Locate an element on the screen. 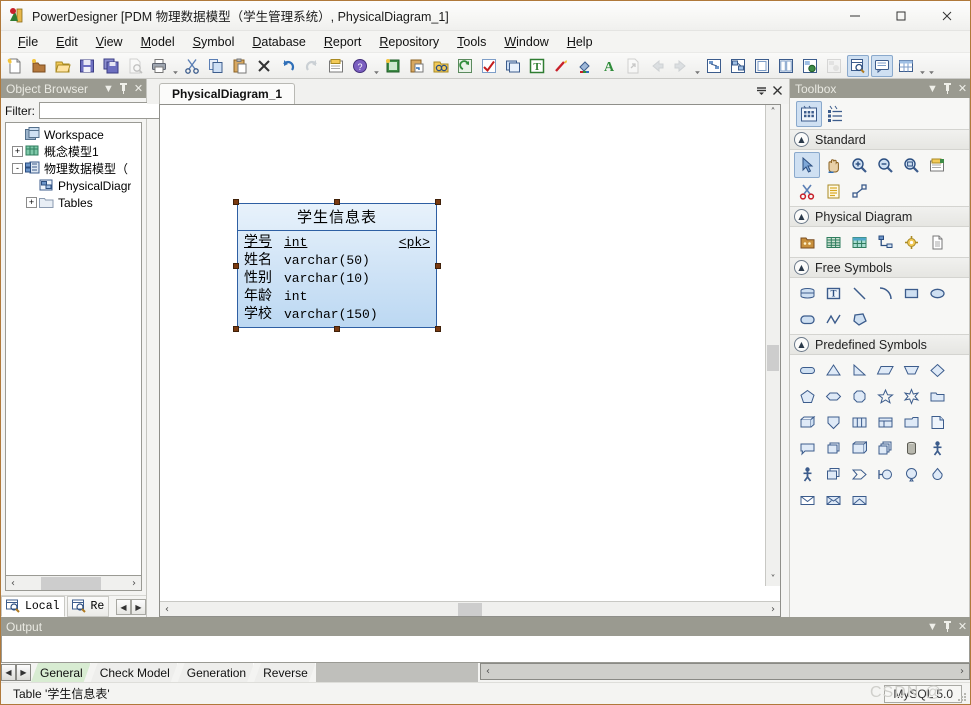 The height and width of the screenshot is (705, 971). resize-grip-icon is located at coordinates (962, 697).